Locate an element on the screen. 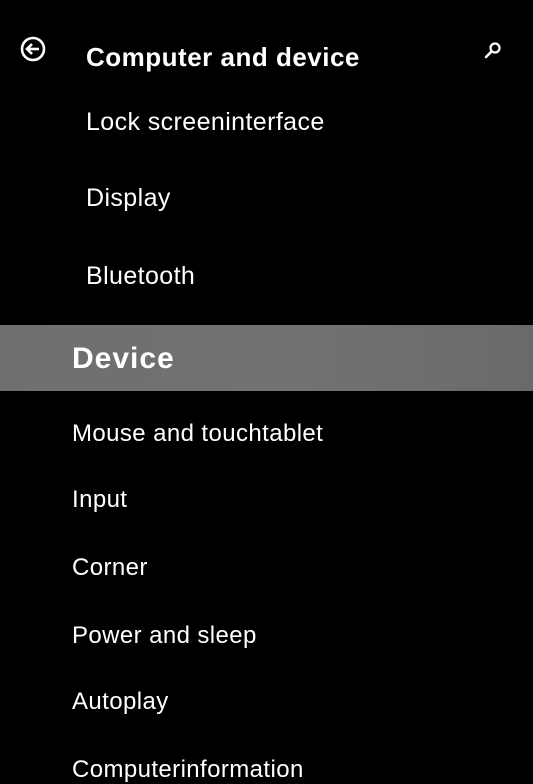 The width and height of the screenshot is (533, 784). menu-item-lock-screen: Lock screeninterface is located at coordinates (205, 122).